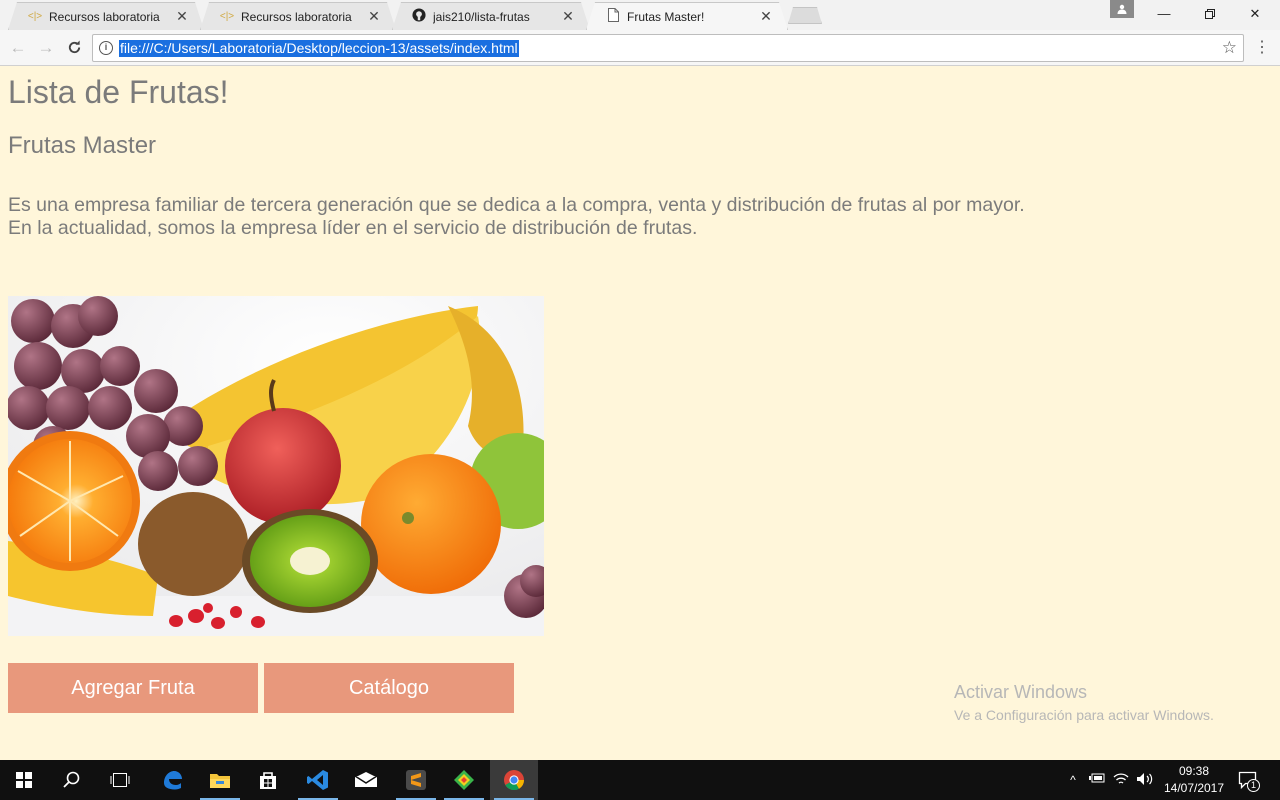 This screenshot has height=800, width=1280. I want to click on activate-windows-subtitle: Ve a Configuración para activar Windows., so click(1084, 715).